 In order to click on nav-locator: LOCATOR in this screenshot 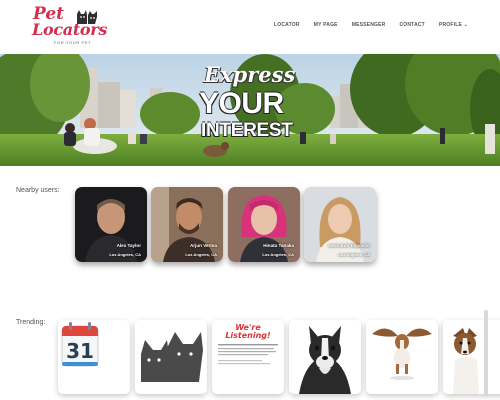, I will do `click(287, 25)`.